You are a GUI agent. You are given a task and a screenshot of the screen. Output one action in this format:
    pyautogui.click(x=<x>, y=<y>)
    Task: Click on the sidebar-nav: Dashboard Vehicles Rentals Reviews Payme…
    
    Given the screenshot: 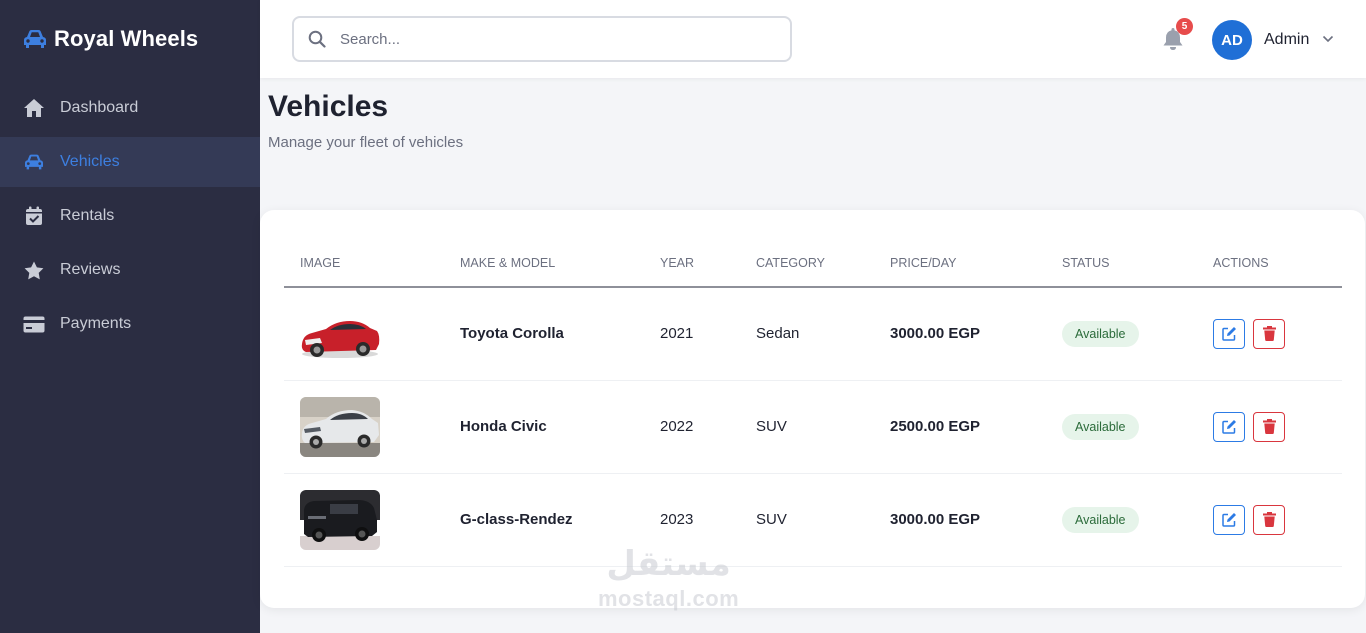 What is the action you would take?
    pyautogui.click(x=130, y=216)
    